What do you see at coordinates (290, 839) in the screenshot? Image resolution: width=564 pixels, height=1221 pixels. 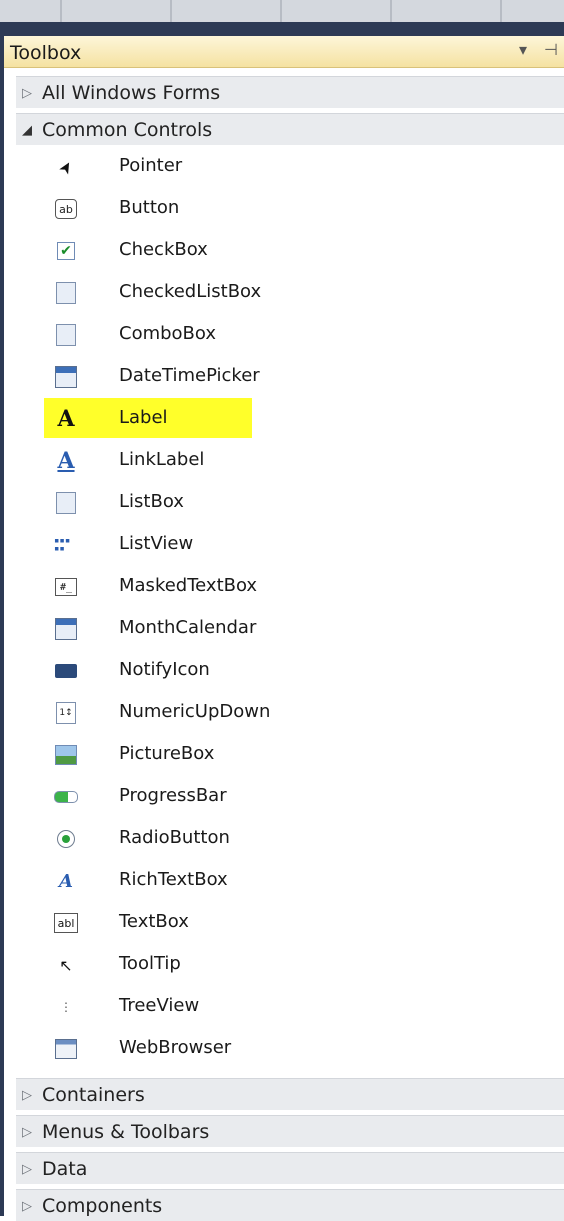 I see `toolbox-item-radiobutton: RadioButton` at bounding box center [290, 839].